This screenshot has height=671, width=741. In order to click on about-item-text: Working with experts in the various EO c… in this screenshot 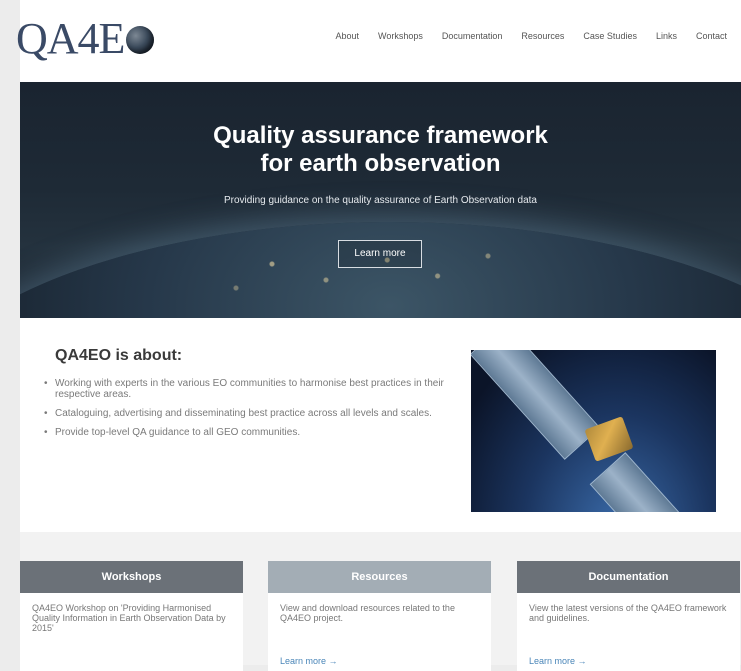, I will do `click(249, 389)`.